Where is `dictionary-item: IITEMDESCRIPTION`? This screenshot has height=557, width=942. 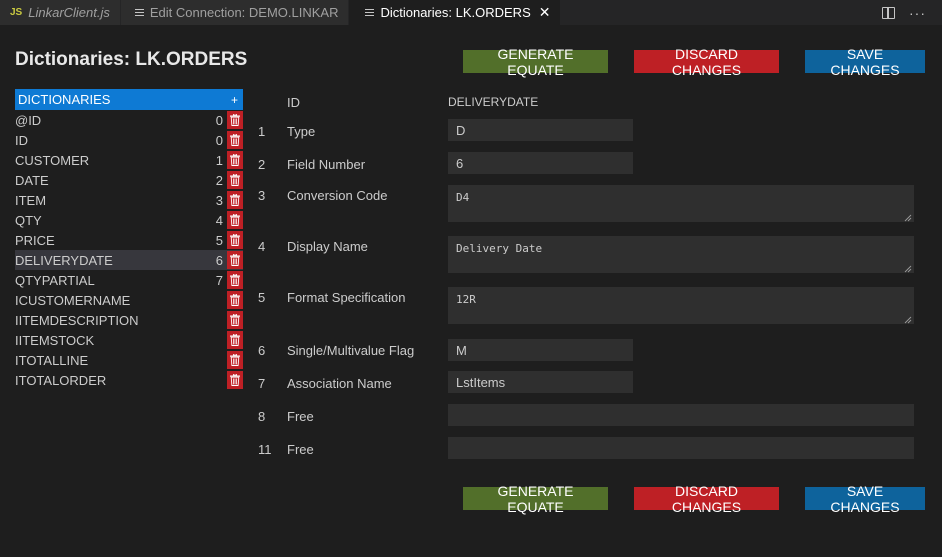 dictionary-item: IITEMDESCRIPTION is located at coordinates (129, 320).